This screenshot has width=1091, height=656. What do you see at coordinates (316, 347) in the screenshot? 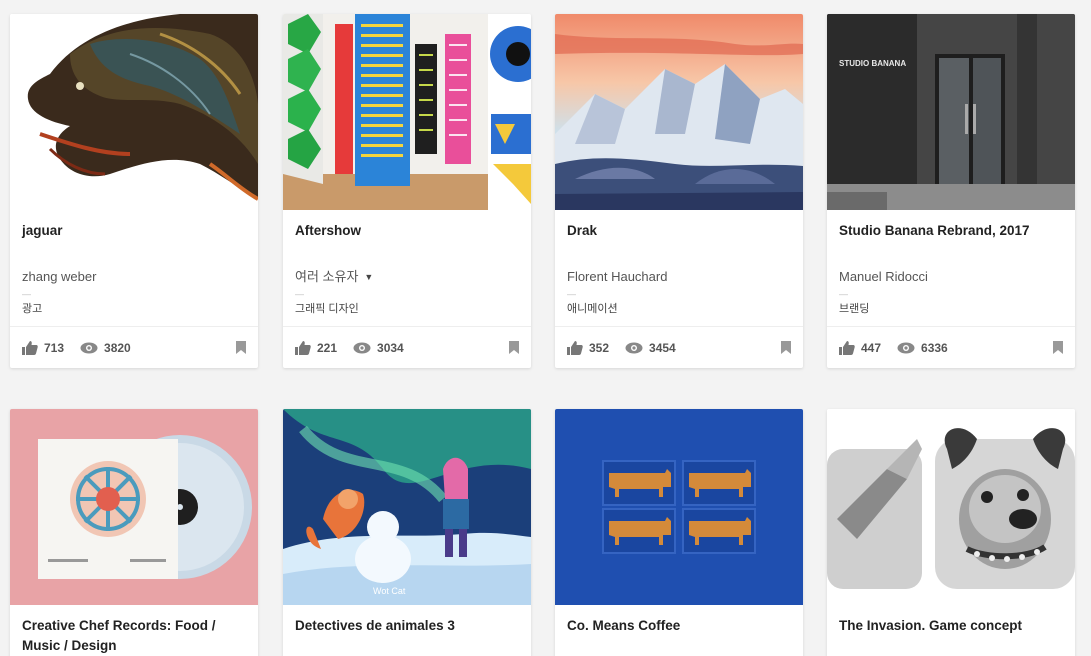
I see `like-count: 221` at bounding box center [316, 347].